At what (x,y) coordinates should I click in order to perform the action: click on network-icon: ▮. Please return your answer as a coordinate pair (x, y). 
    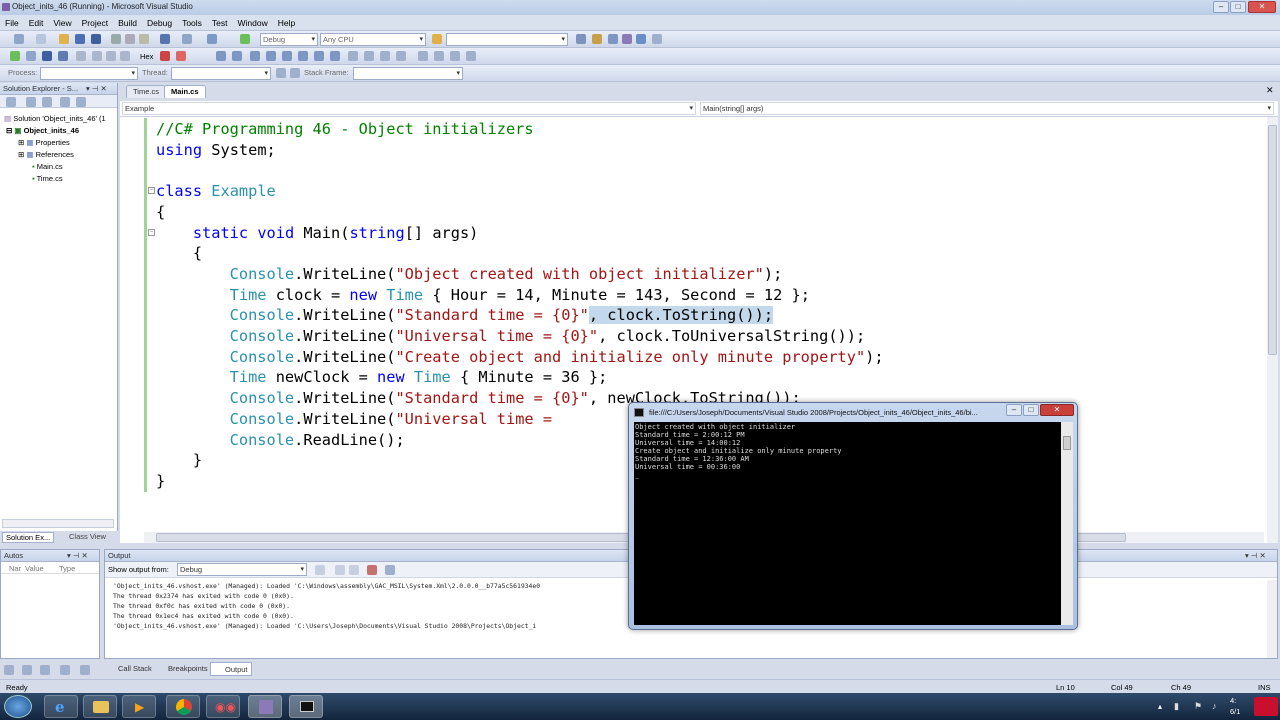
    Looking at the image, I should click on (1176, 706).